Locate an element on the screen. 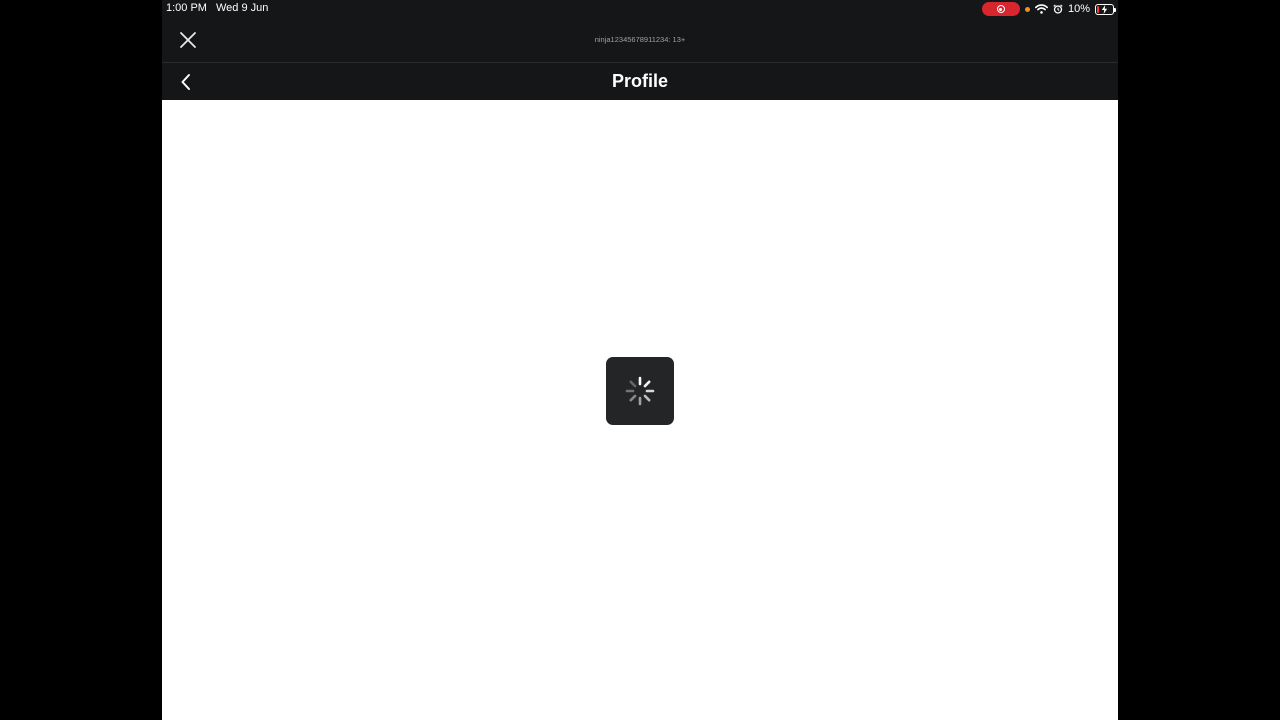  status-indicators: 10% is located at coordinates (1048, 9).